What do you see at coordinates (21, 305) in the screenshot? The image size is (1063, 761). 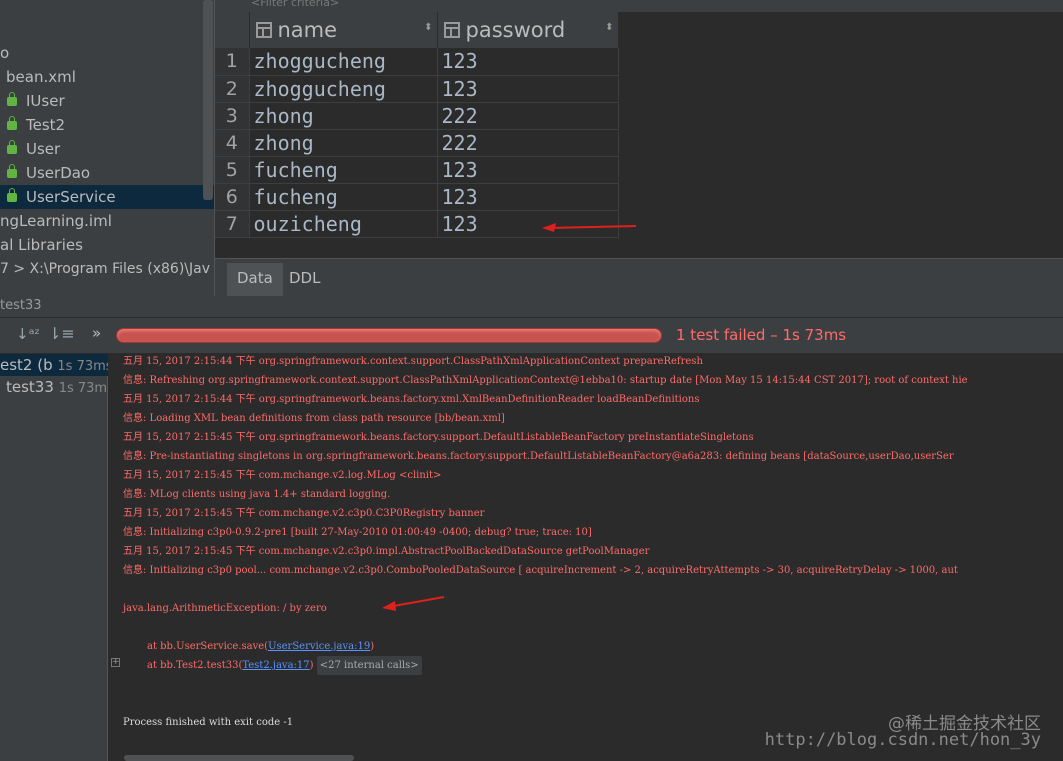 I see `run-title-label: test33` at bounding box center [21, 305].